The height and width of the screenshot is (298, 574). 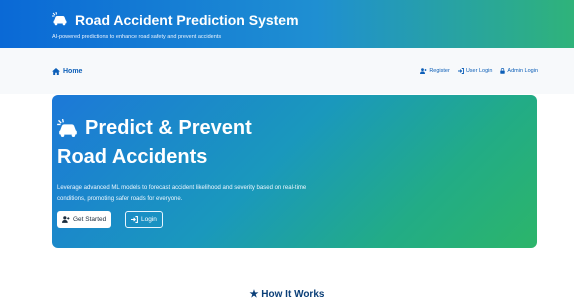 I want to click on login-button: Login, so click(x=144, y=219).